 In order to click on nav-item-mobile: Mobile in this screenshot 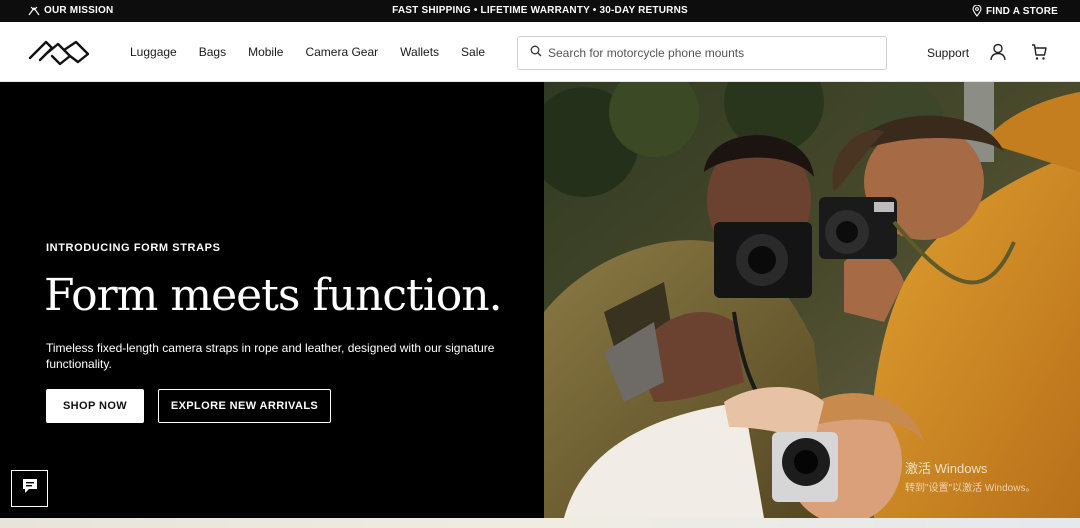, I will do `click(265, 52)`.